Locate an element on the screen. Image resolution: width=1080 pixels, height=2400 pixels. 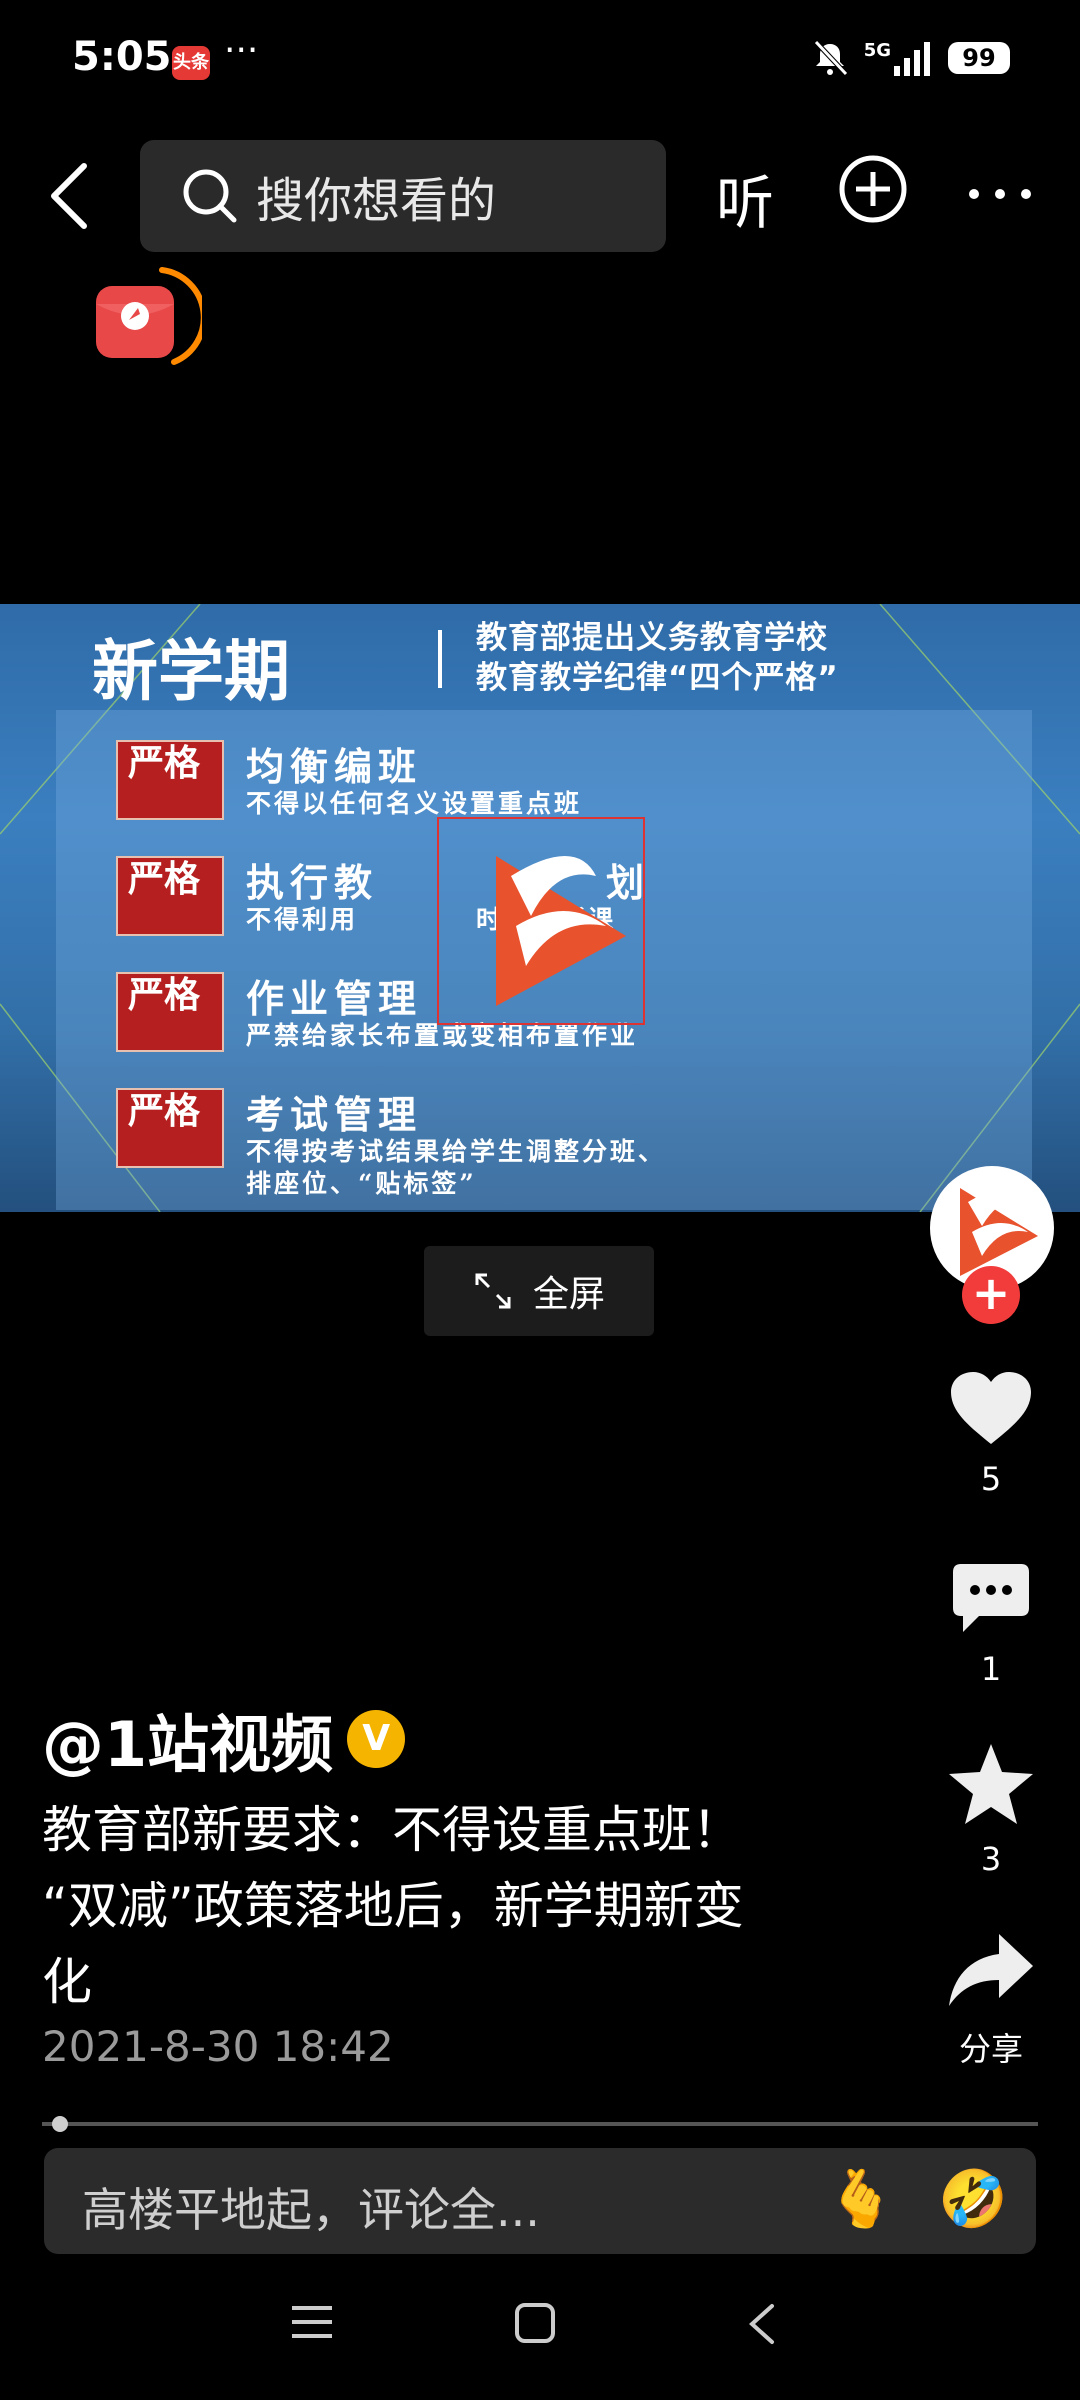
share-button: 分享 is located at coordinates (991, 2000).